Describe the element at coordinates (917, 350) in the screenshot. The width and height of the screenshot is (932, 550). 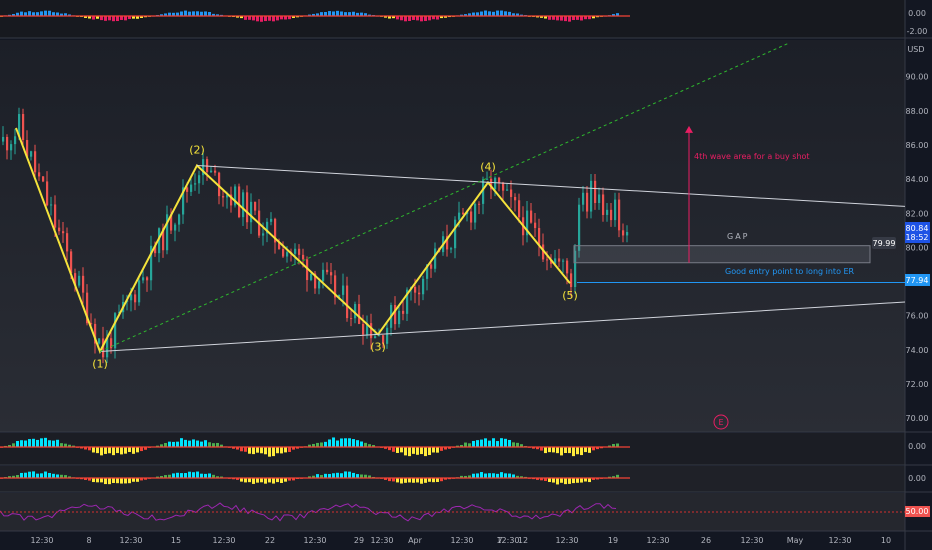
I see `price-tick-2: 74.00` at that location.